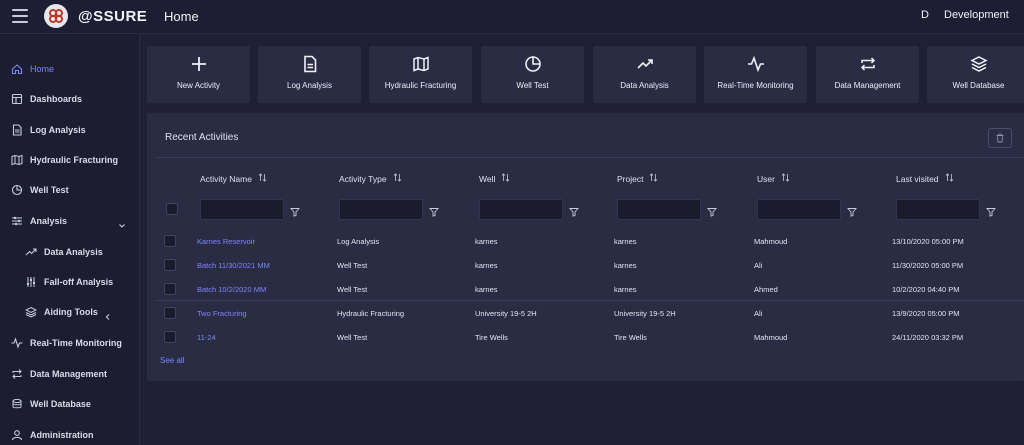 The width and height of the screenshot is (1024, 445). Describe the element at coordinates (233, 265) in the screenshot. I see `activity-name-link: Batch 11/30/2021 MM` at that location.